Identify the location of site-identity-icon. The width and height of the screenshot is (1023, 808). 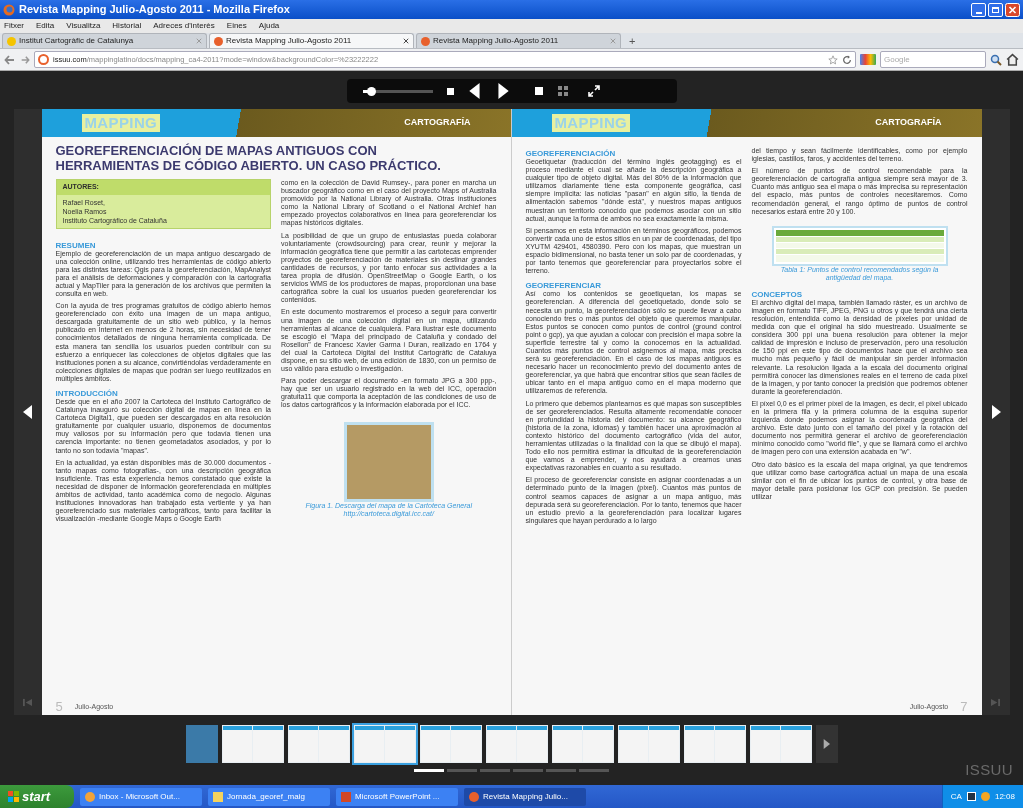
(43, 59).